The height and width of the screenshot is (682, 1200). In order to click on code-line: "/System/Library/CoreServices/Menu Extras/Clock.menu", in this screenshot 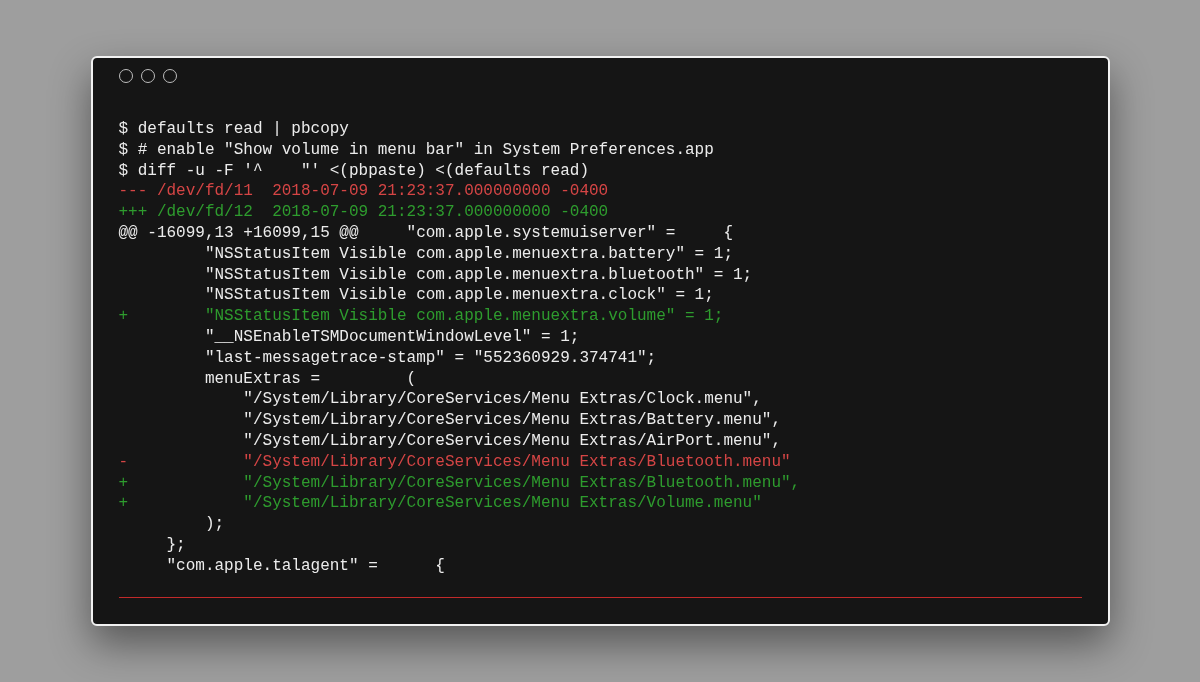, I will do `click(502, 400)`.